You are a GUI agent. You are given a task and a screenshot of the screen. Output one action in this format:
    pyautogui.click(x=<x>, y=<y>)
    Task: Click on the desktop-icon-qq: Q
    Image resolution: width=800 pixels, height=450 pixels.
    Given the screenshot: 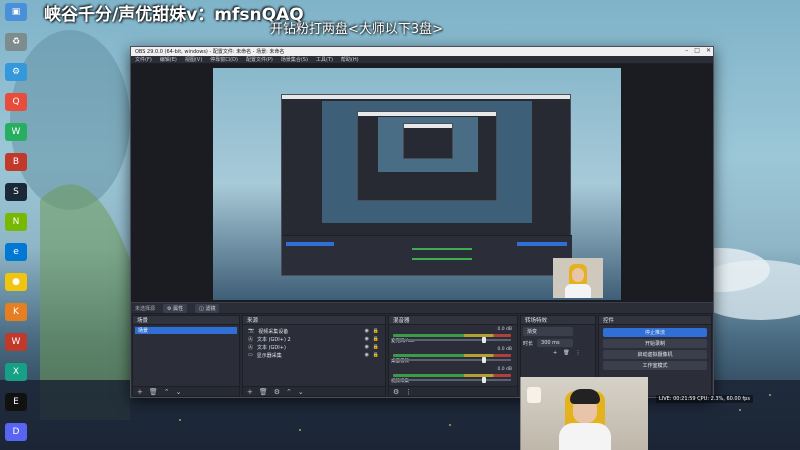 What is the action you would take?
    pyautogui.click(x=16, y=102)
    